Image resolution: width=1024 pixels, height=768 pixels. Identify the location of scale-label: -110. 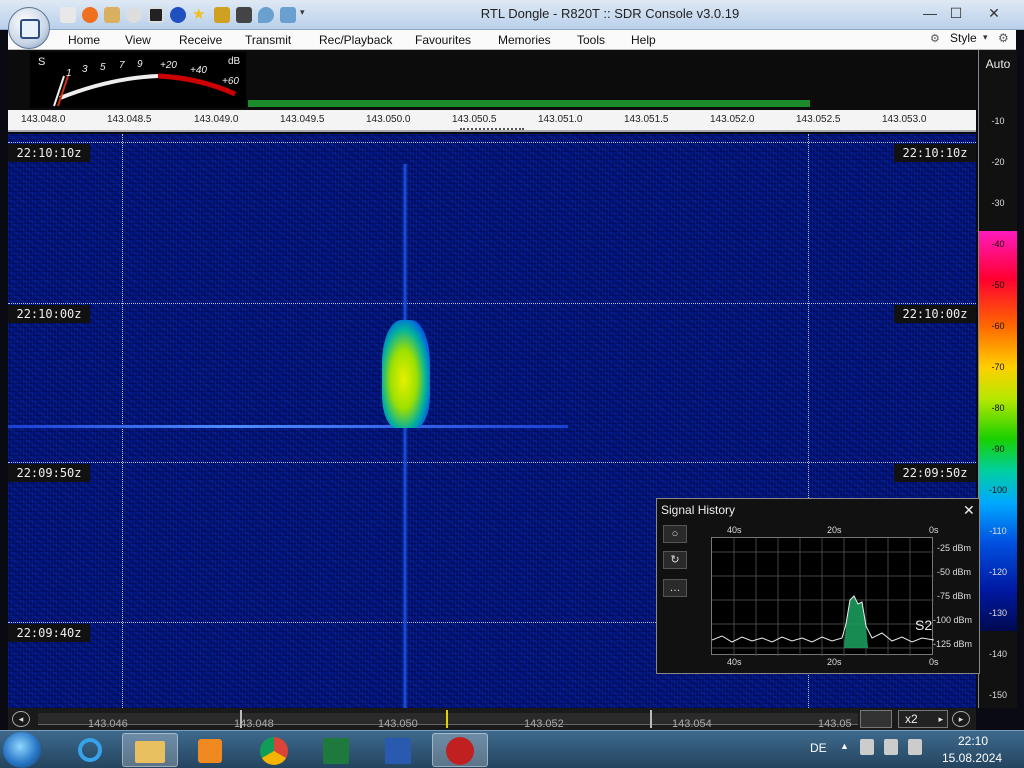
(998, 531).